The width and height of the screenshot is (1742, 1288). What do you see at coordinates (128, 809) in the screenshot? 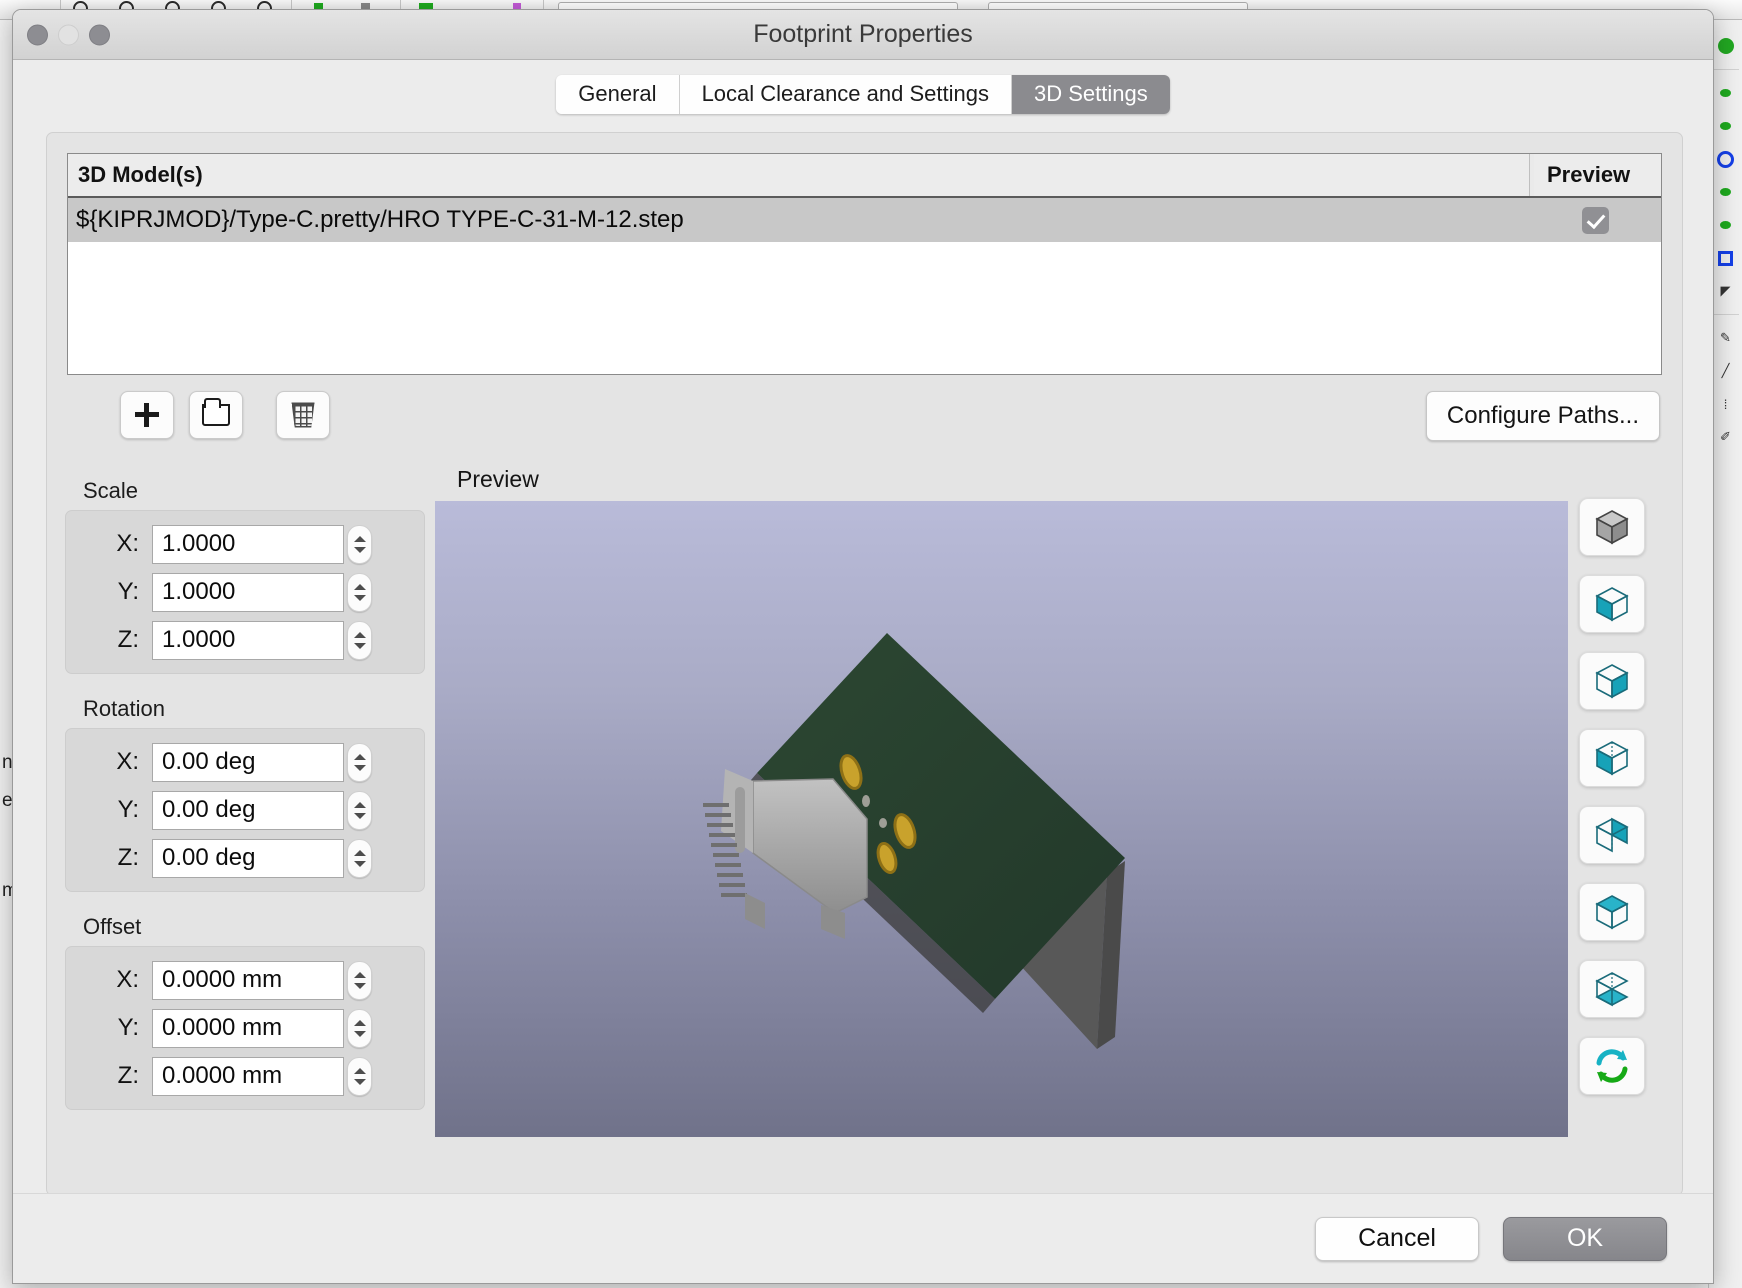
I see `rotation-y-label: Y:` at bounding box center [128, 809].